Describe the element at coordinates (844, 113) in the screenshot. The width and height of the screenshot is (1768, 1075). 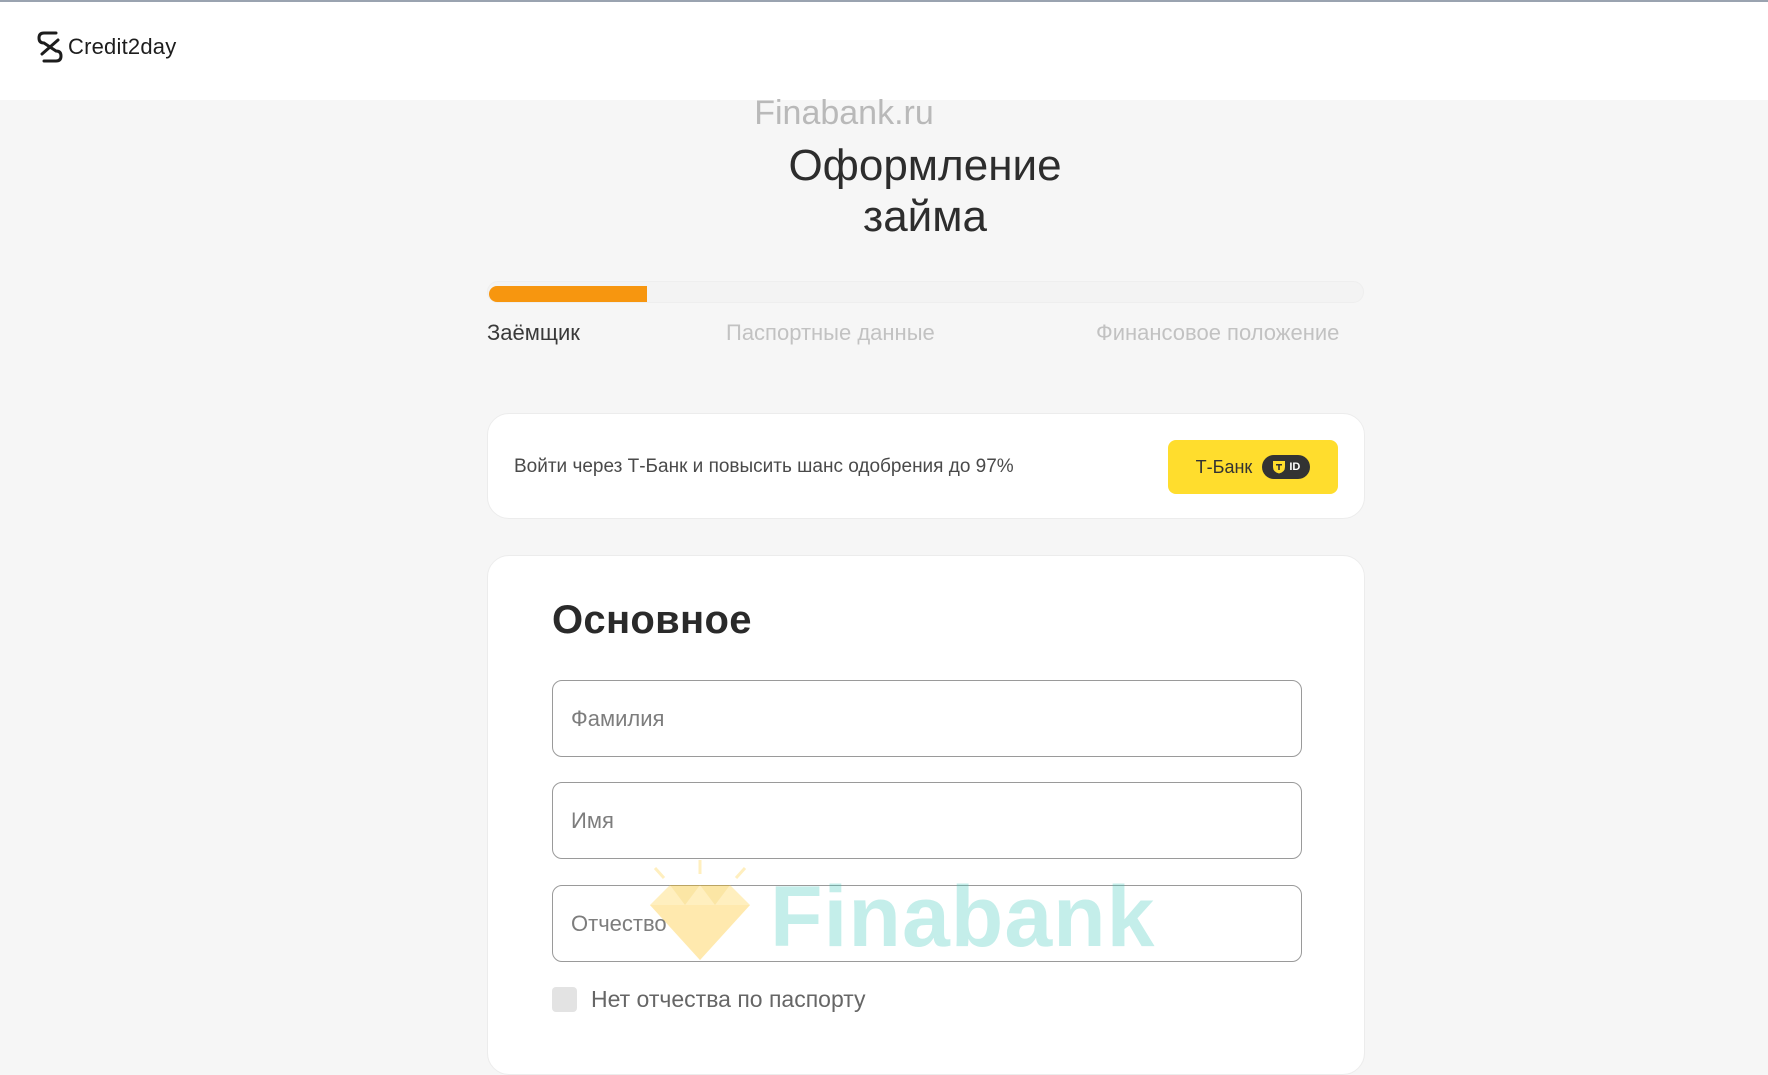
I see `watermark-text-top: Finabank.ru` at that location.